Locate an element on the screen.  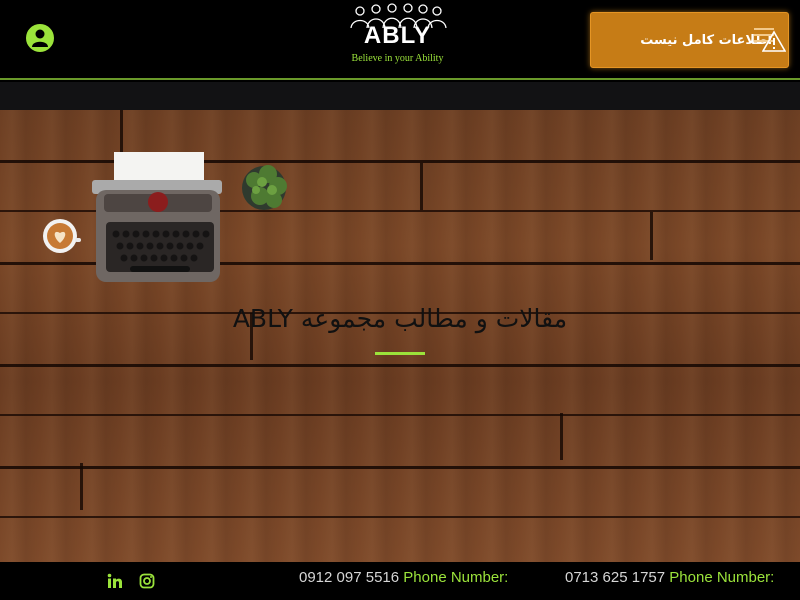
phone-number-2: 0912 097 5516 Phone Number: is located at coordinates (403, 577).